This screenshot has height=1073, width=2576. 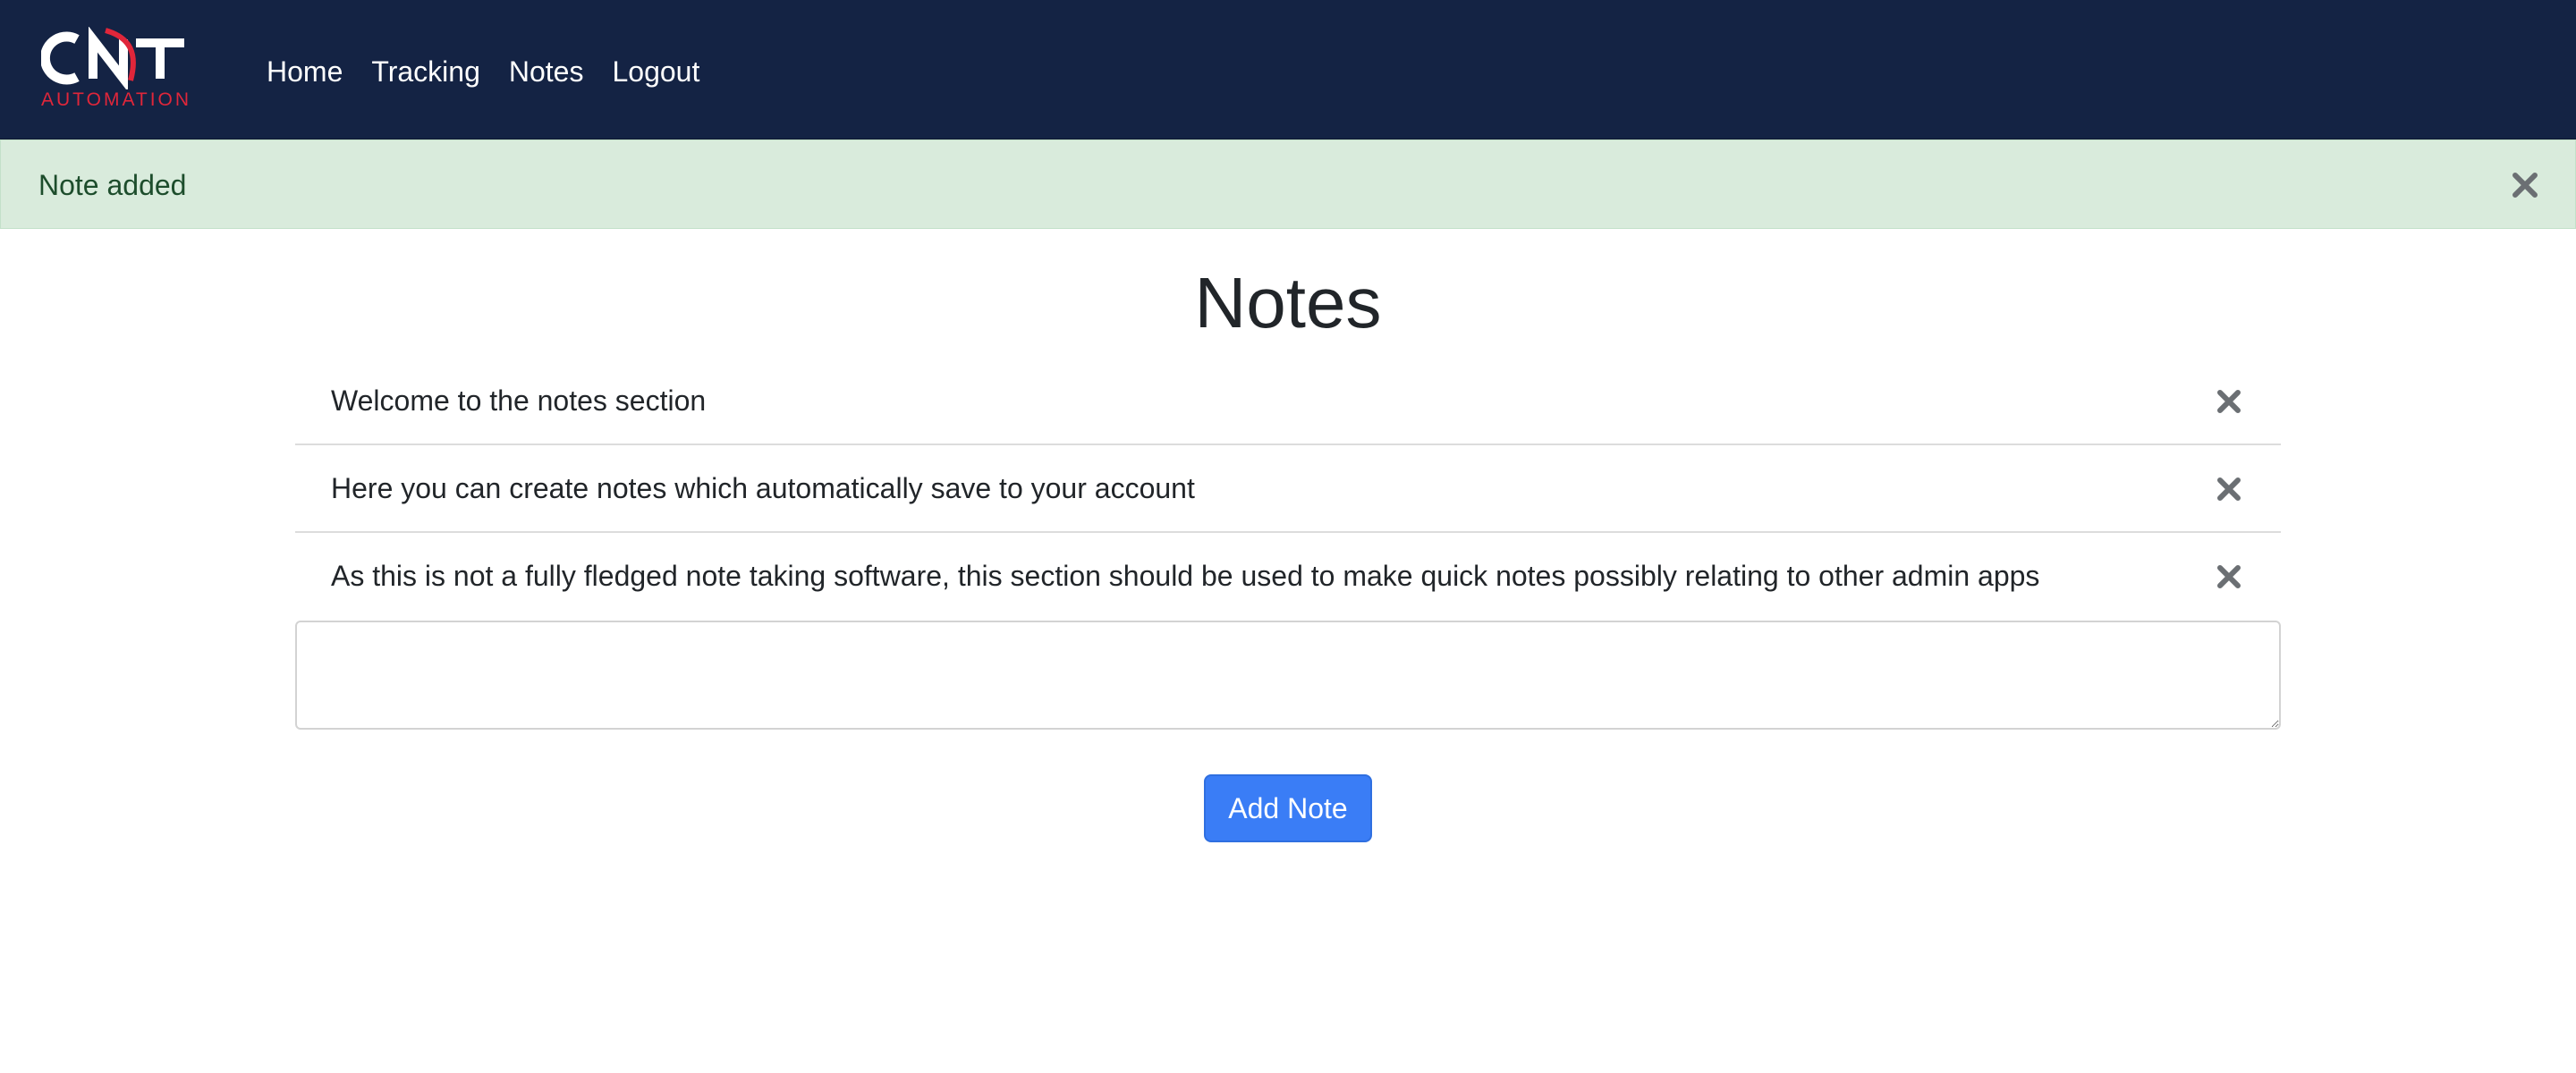 What do you see at coordinates (1288, 302) in the screenshot?
I see `page-title: Notes` at bounding box center [1288, 302].